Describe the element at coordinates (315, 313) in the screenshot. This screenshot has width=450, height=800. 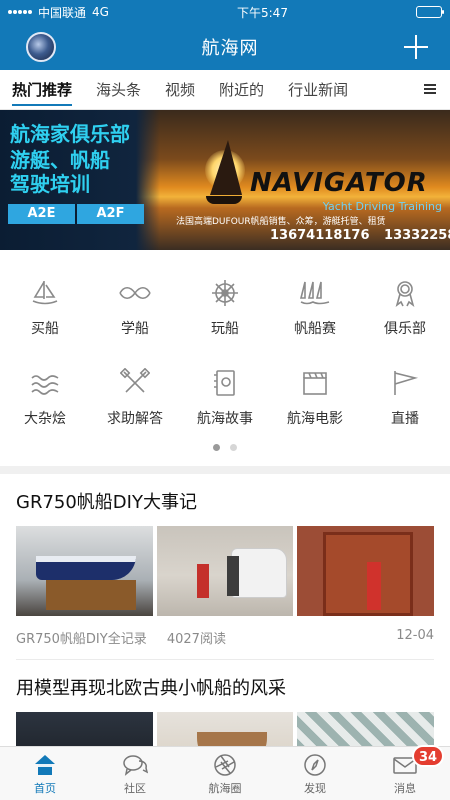
I see `grid-item-regatta: 帆船赛` at that location.